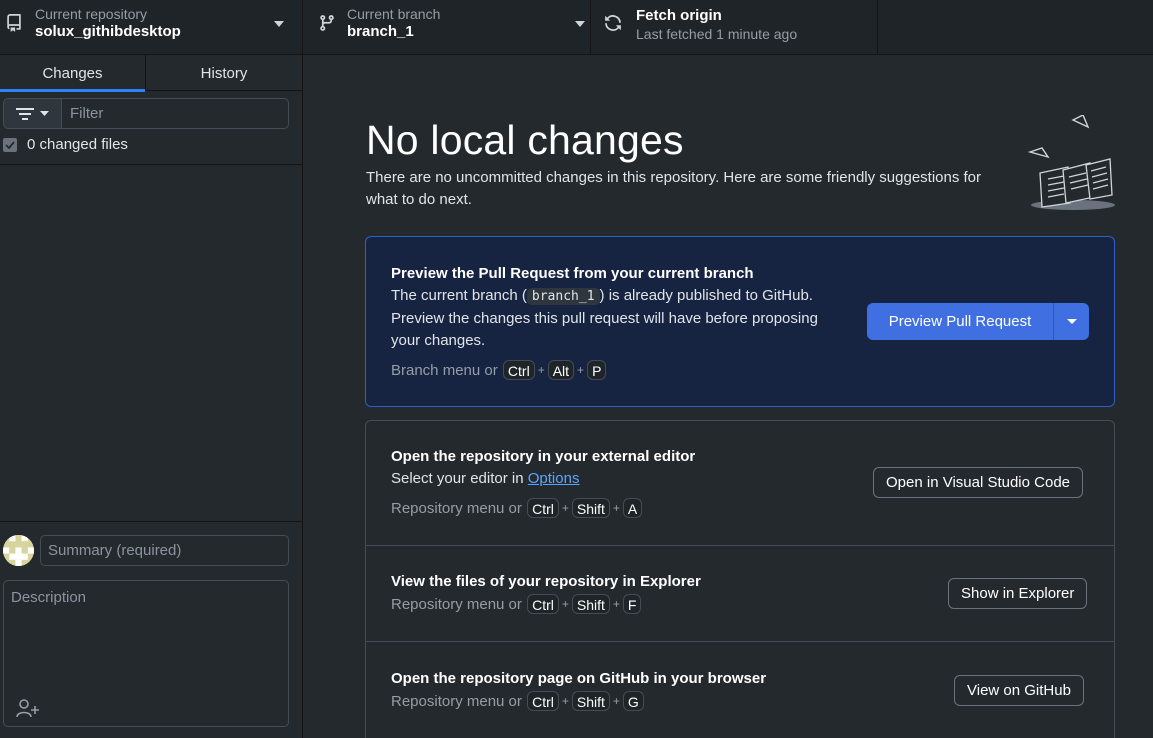 The height and width of the screenshot is (738, 1153). I want to click on repository-name: solux_githibdesktop, so click(108, 31).